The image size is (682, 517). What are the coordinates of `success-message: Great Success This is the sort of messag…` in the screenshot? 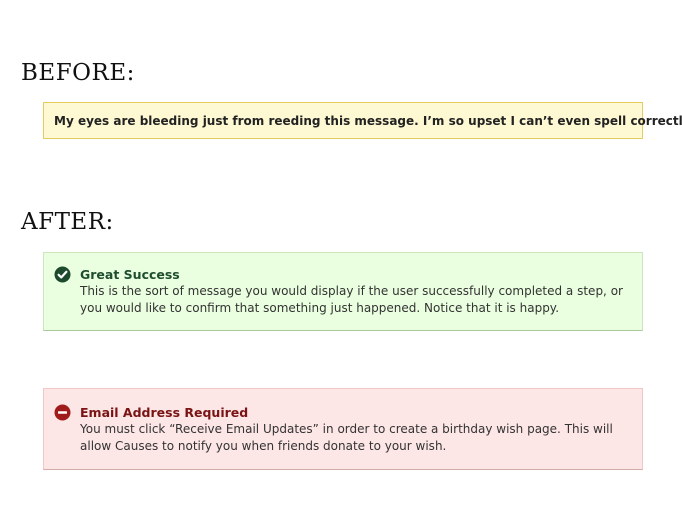 It's located at (343, 291).